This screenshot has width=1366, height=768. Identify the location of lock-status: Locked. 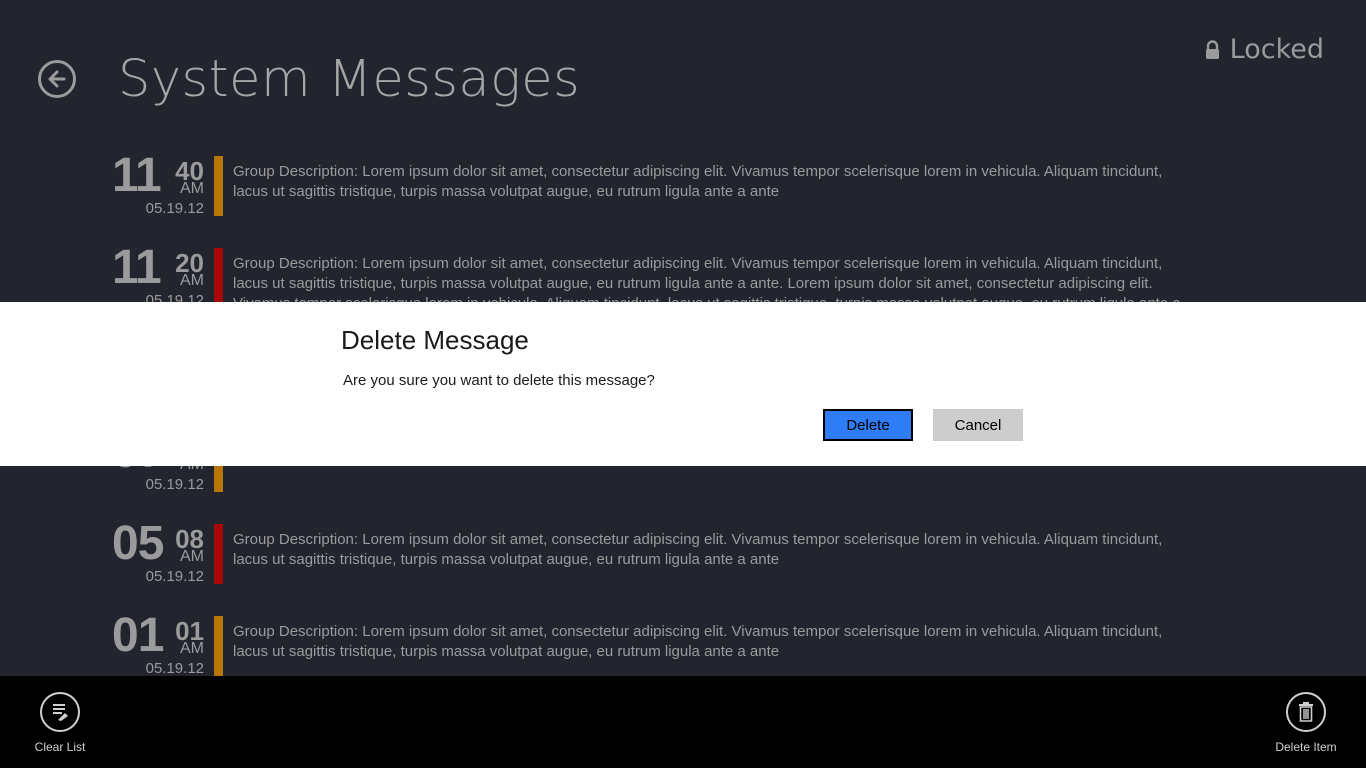
(1264, 49).